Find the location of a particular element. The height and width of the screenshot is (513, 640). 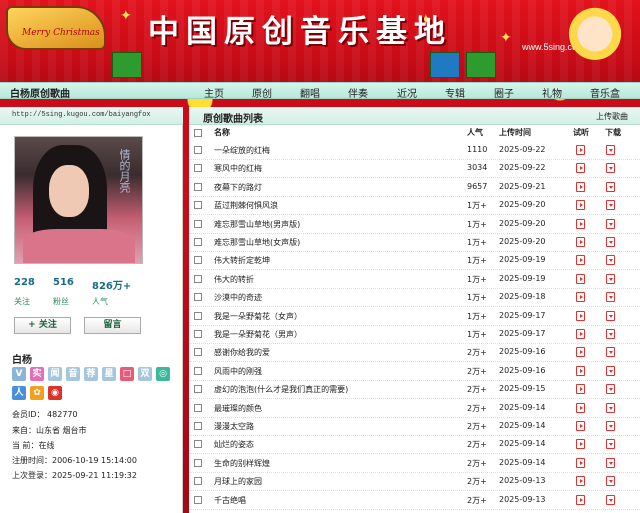

song-name: 沙漠中的奇迹 is located at coordinates (238, 297).